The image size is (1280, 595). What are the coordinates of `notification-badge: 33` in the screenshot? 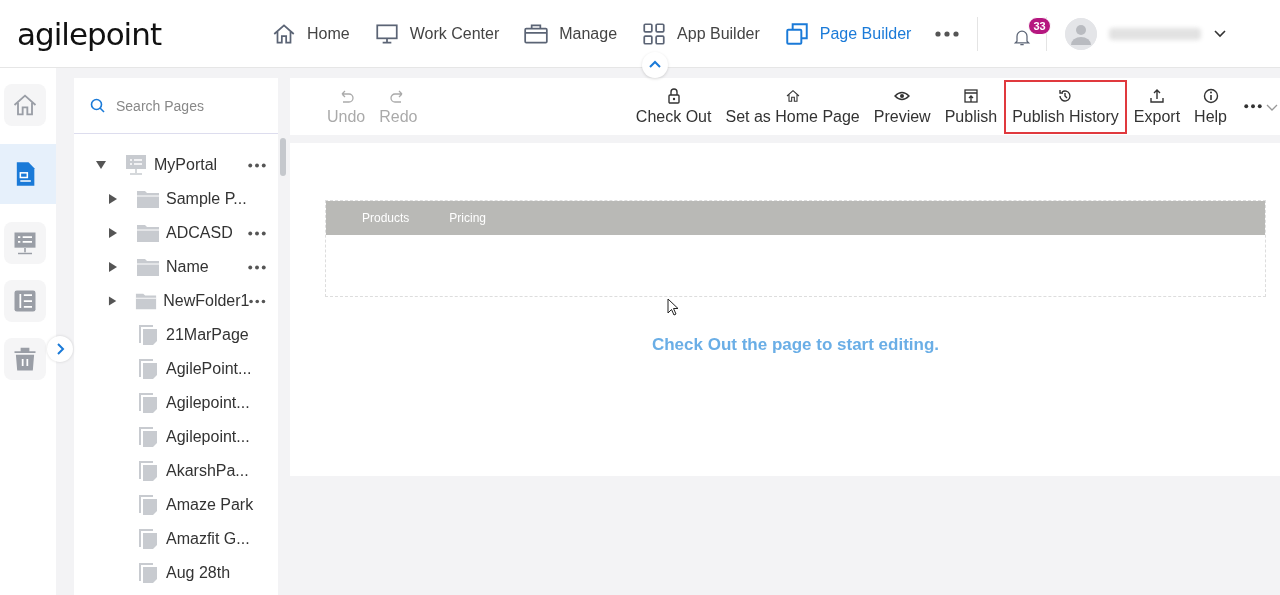 It's located at (1039, 25).